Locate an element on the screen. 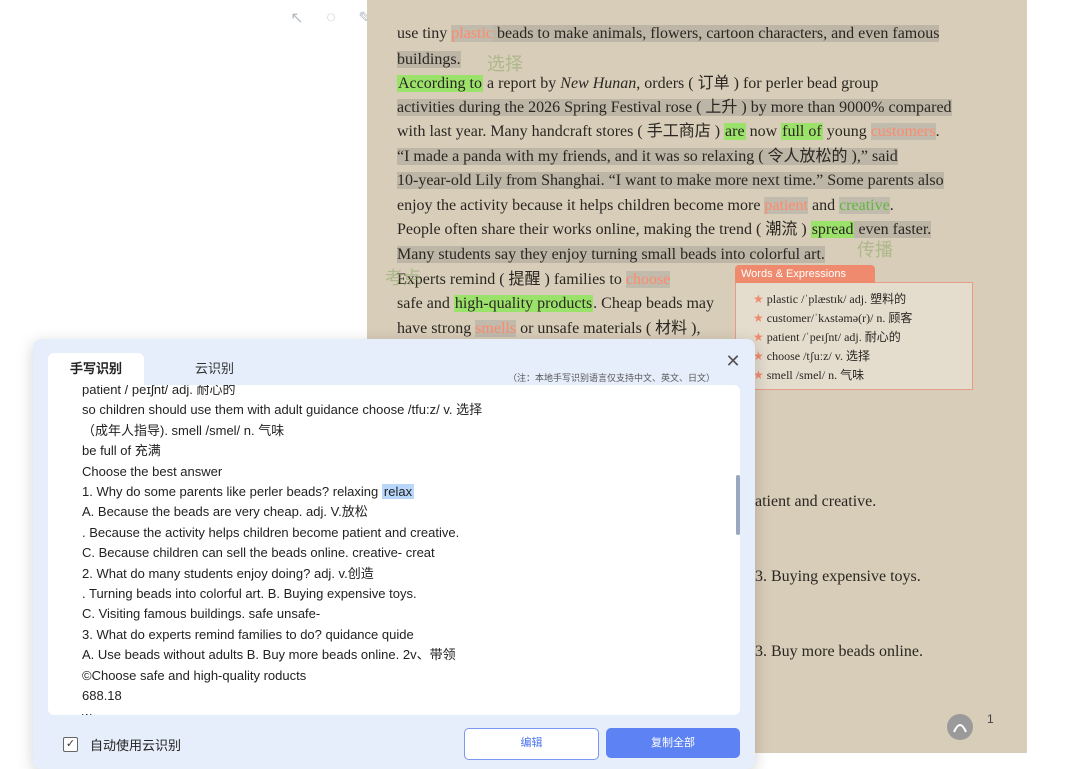 This screenshot has width=1080, height=769. word-entry: ★ smell /smel/ n. 气味 is located at coordinates (808, 374).